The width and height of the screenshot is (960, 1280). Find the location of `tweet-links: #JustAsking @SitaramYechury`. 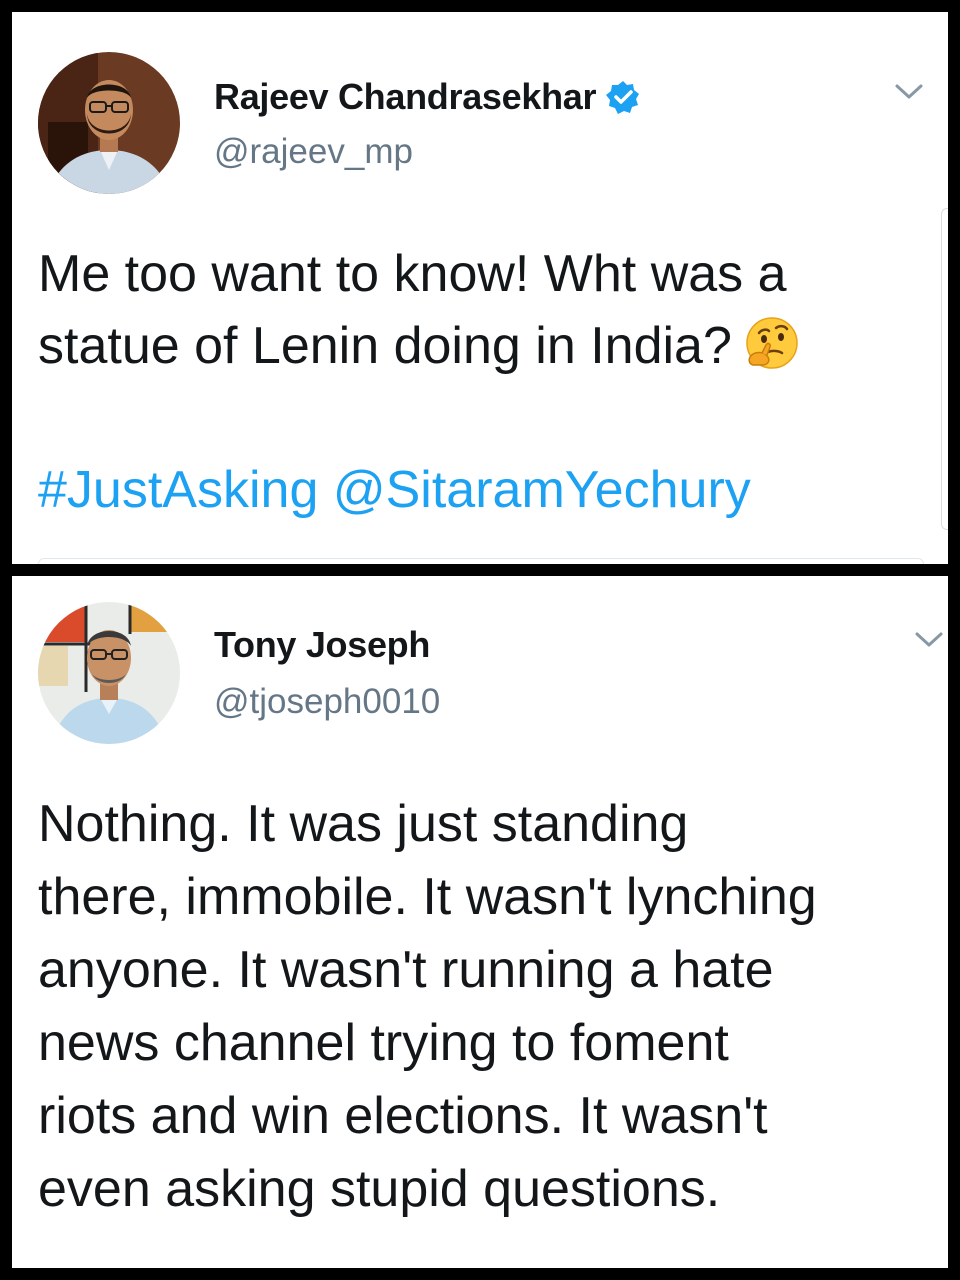

tweet-links: #JustAsking @SitaramYechury is located at coordinates (394, 490).